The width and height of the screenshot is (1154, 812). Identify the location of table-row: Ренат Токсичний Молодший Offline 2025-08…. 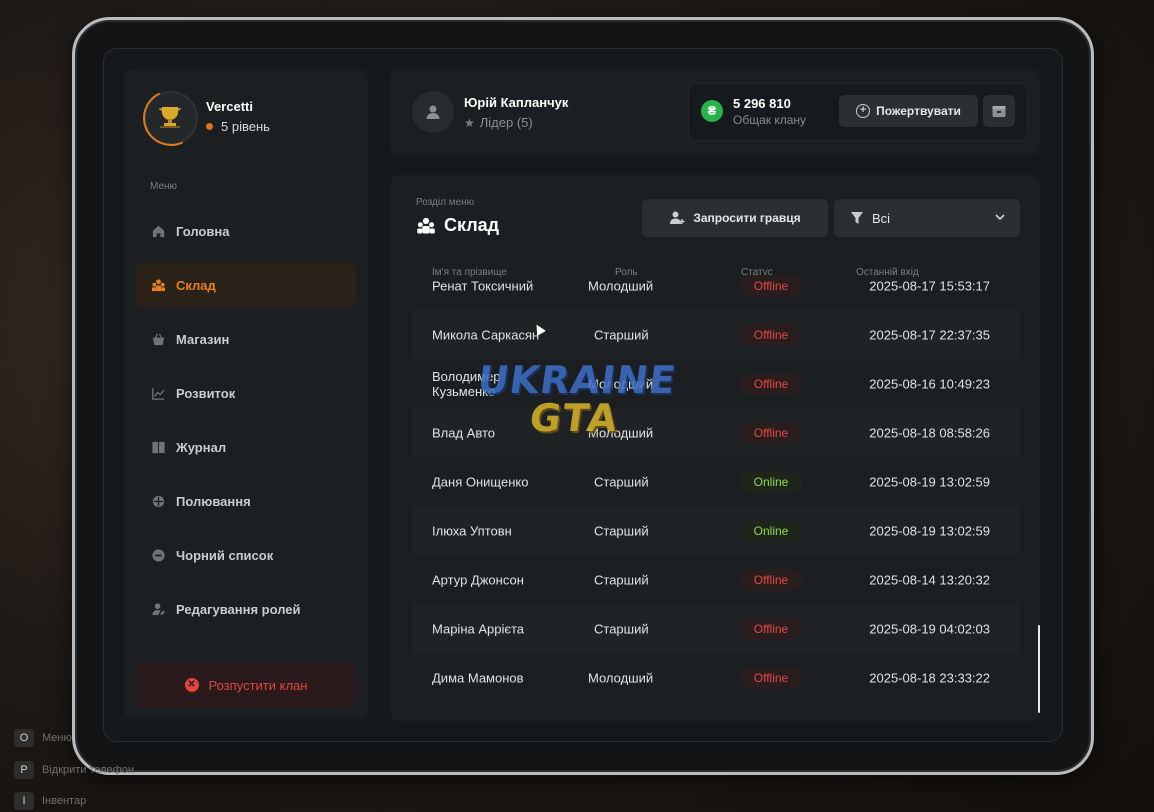
(716, 285).